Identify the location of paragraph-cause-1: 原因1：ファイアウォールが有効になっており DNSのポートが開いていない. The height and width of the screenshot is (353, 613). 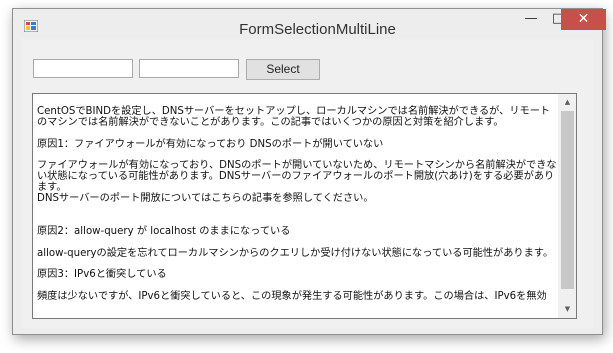
(210, 144).